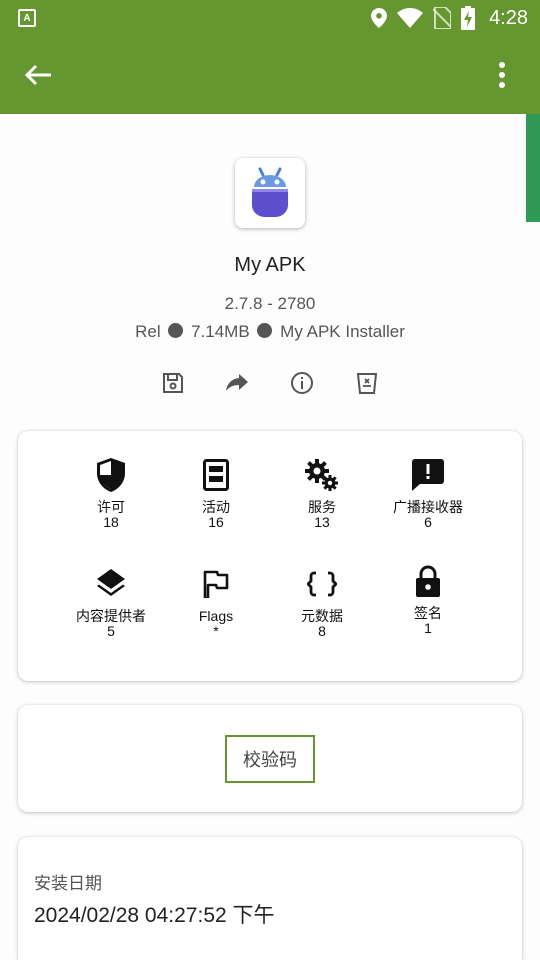 This screenshot has height=960, width=540. Describe the element at coordinates (216, 584) in the screenshot. I see `flag-icon` at that location.